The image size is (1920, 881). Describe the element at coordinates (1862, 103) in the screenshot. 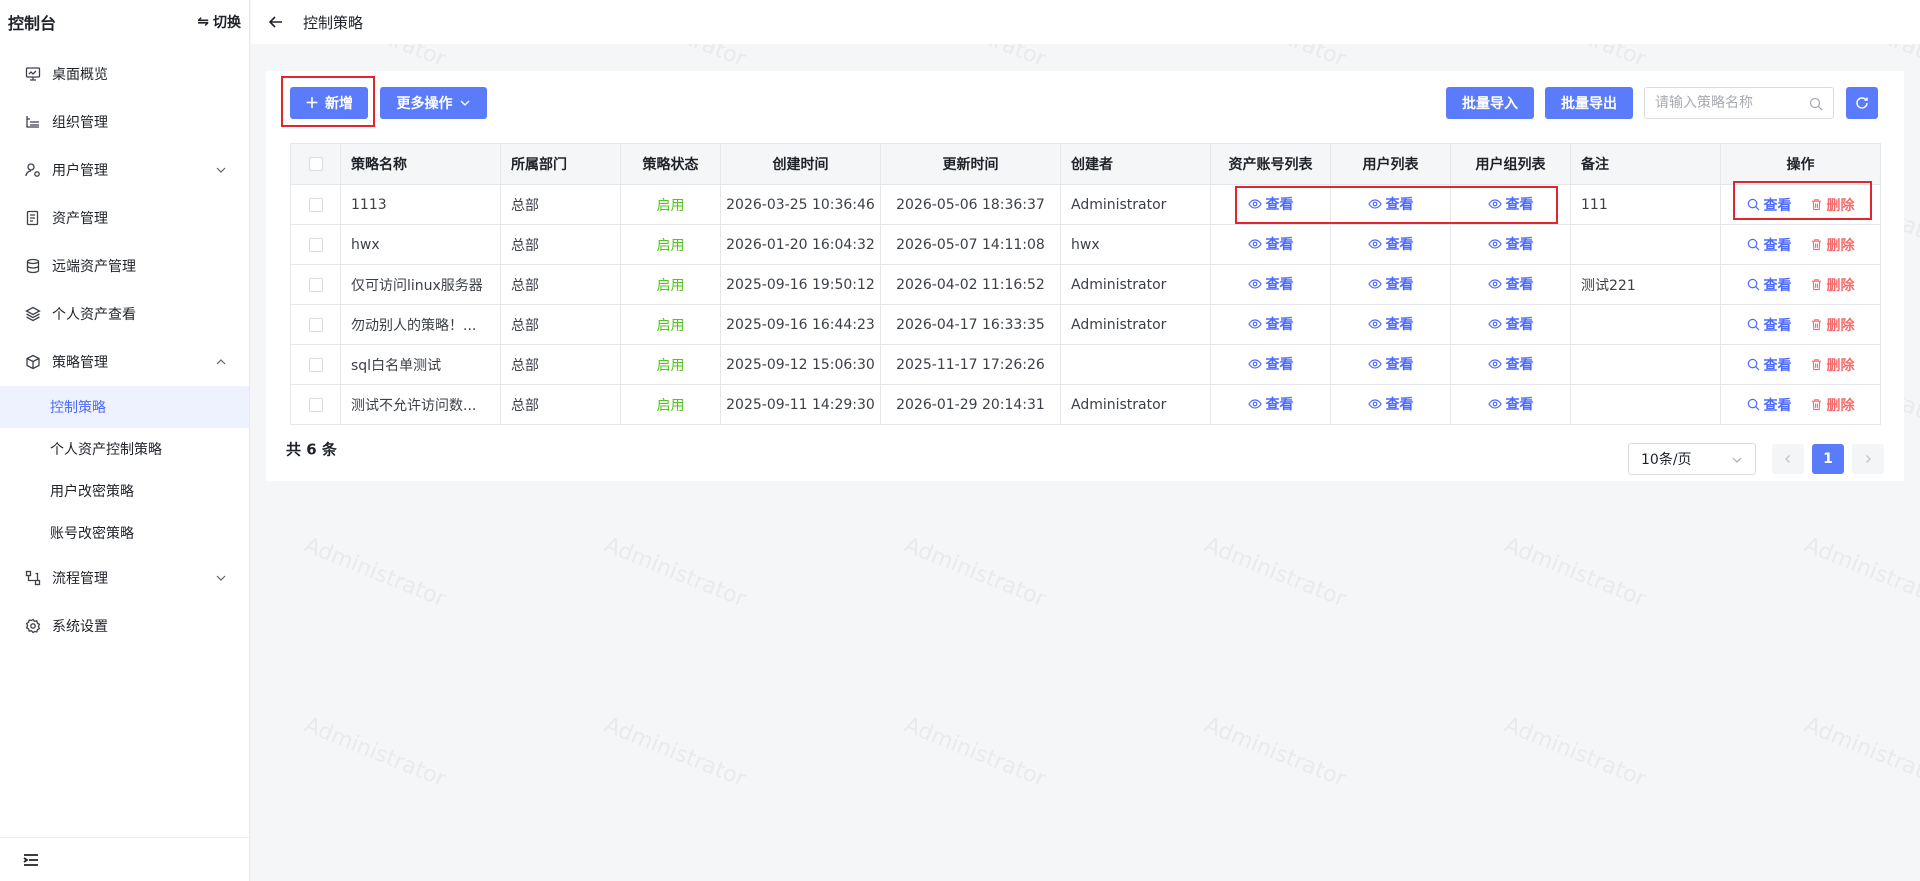

I see `refresh-button` at that location.